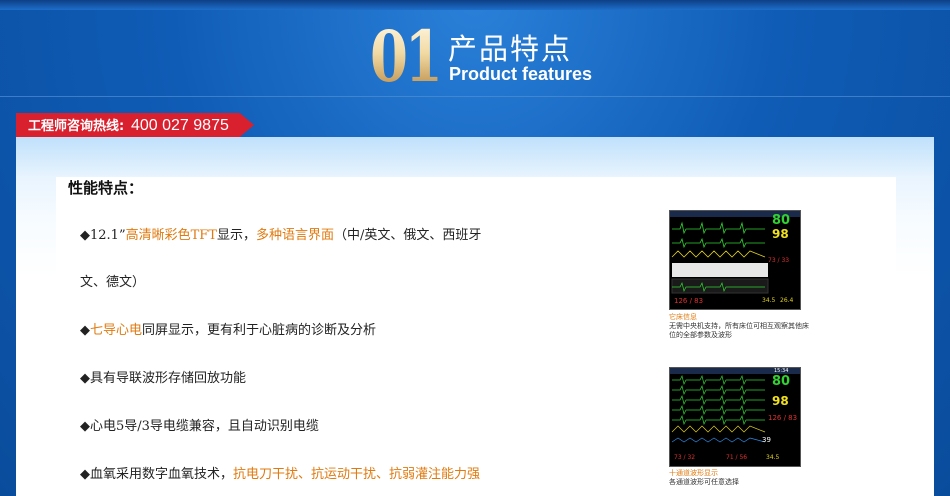 The image size is (950, 496). What do you see at coordinates (85, 330) in the screenshot?
I see `feature-text: ◆` at bounding box center [85, 330].